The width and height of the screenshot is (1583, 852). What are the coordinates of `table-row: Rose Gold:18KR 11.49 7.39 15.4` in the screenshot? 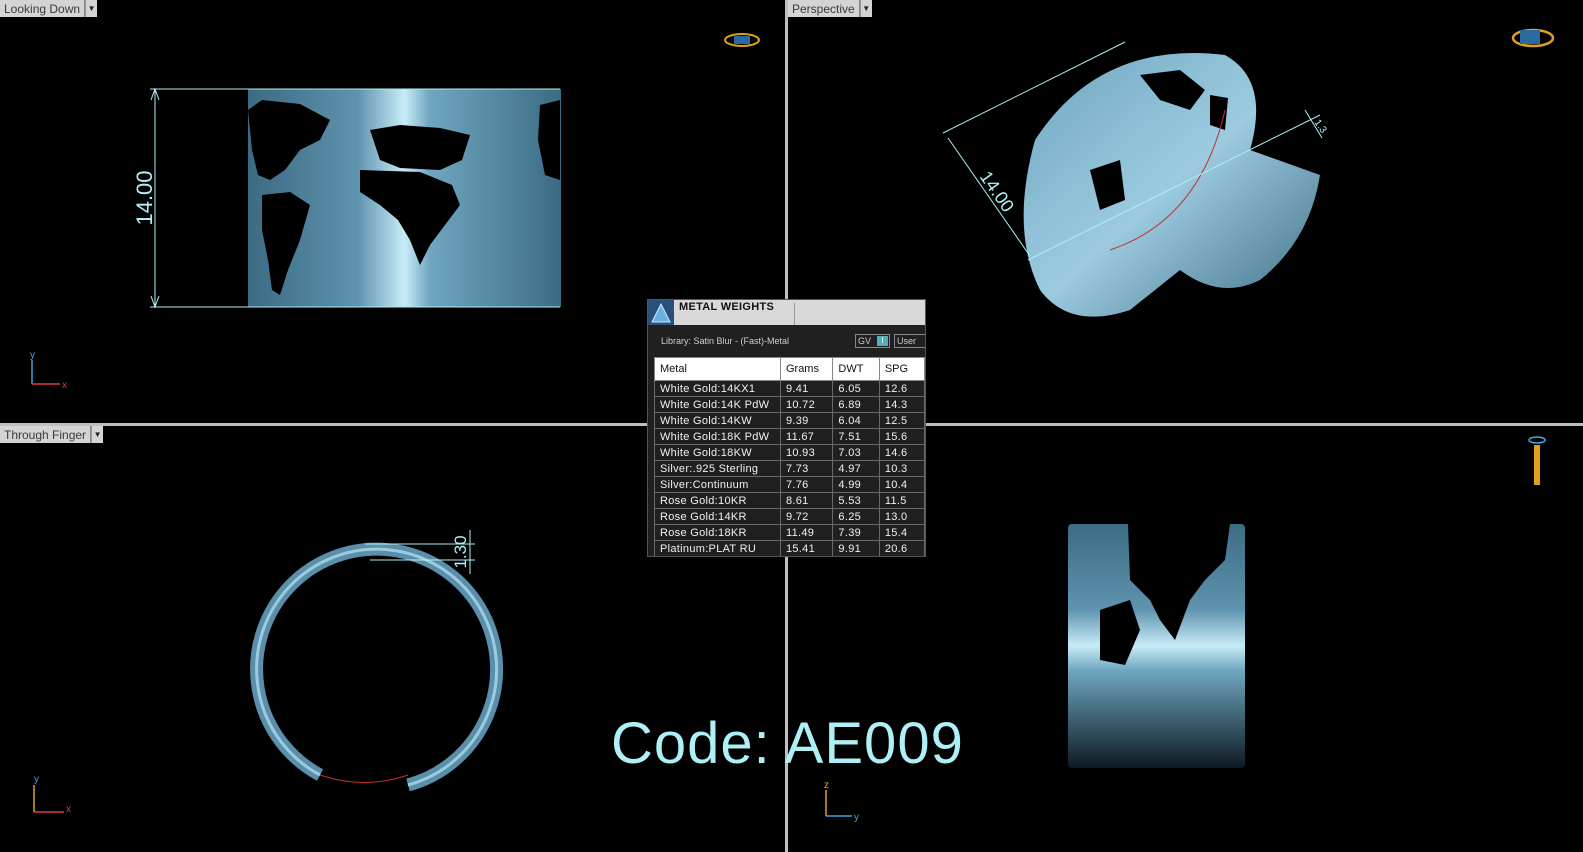 It's located at (789, 532).